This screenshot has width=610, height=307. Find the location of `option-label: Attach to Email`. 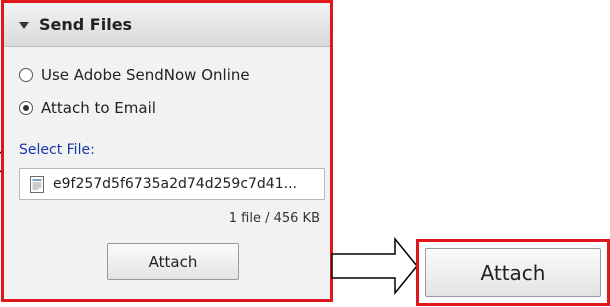

option-label: Attach to Email is located at coordinates (98, 108).